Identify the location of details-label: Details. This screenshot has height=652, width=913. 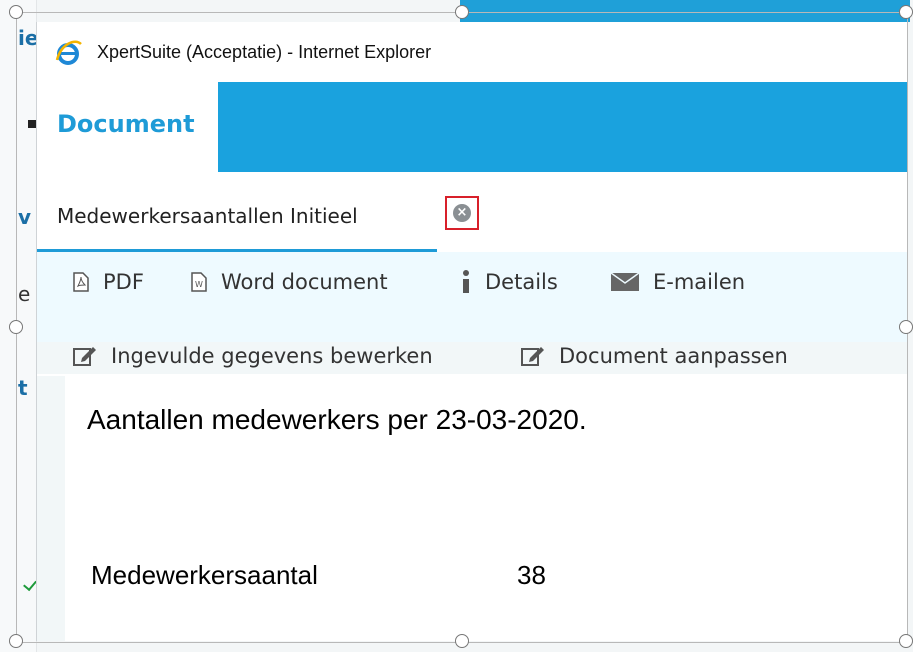
(521, 282).